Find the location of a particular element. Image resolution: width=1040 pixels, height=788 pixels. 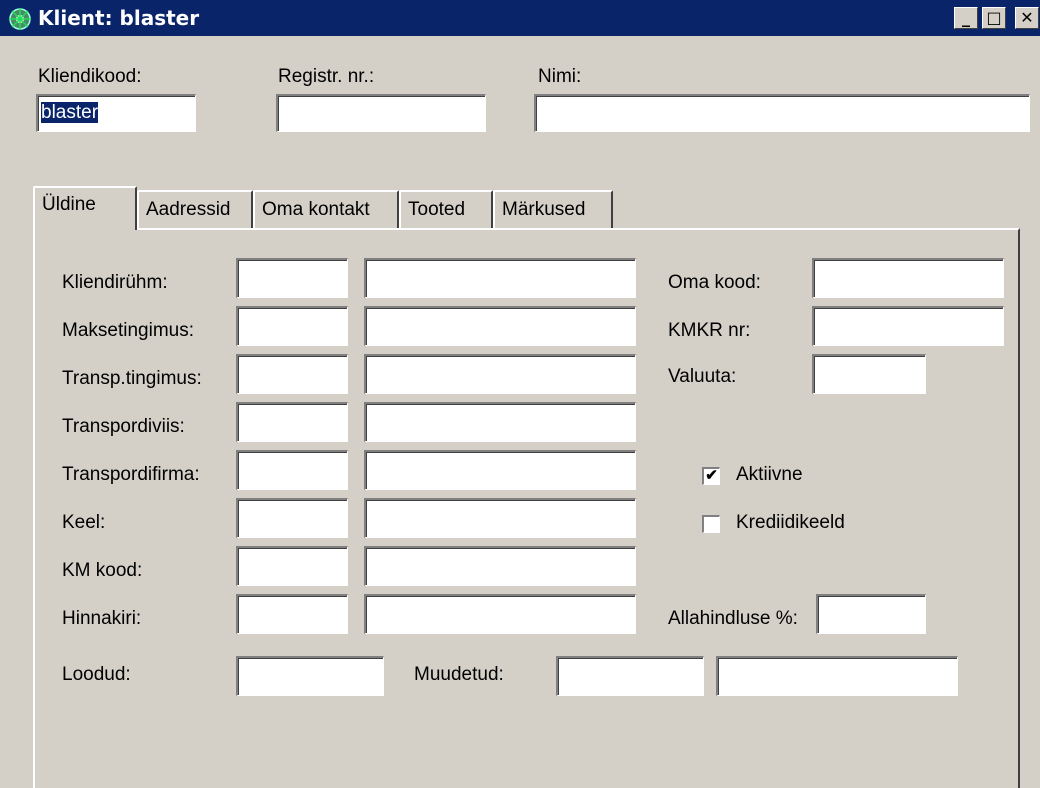

km-kood-code-input is located at coordinates (292, 566).